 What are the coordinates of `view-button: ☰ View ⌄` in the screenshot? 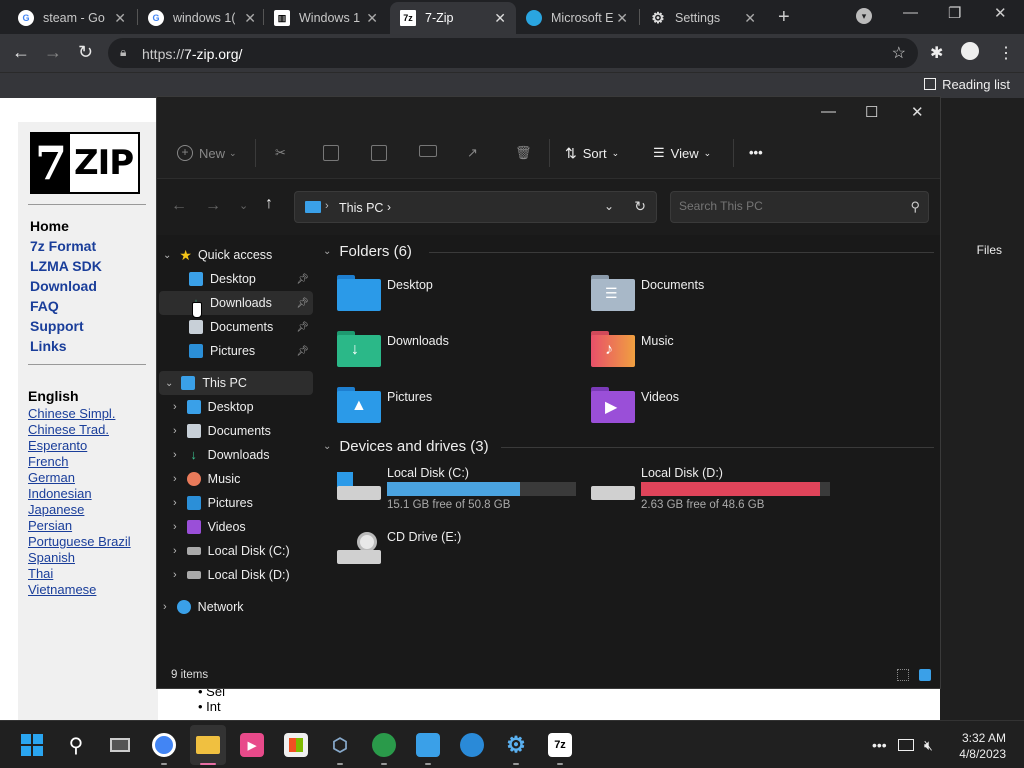 It's located at (682, 153).